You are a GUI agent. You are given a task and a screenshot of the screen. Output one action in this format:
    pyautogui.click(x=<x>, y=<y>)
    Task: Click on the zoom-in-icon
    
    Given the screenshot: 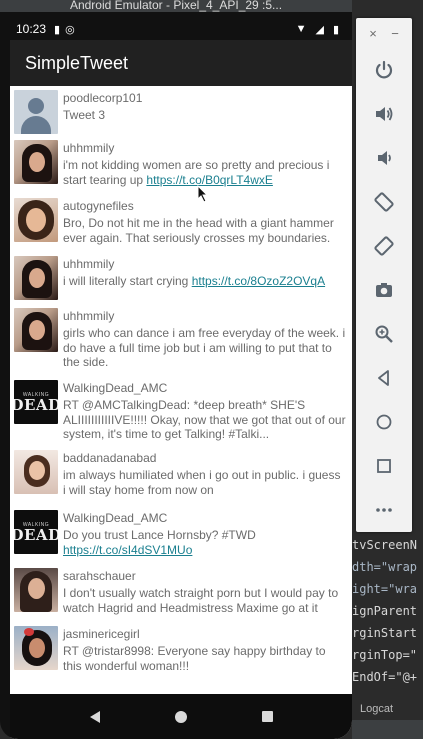 What is the action you would take?
    pyautogui.click(x=384, y=334)
    